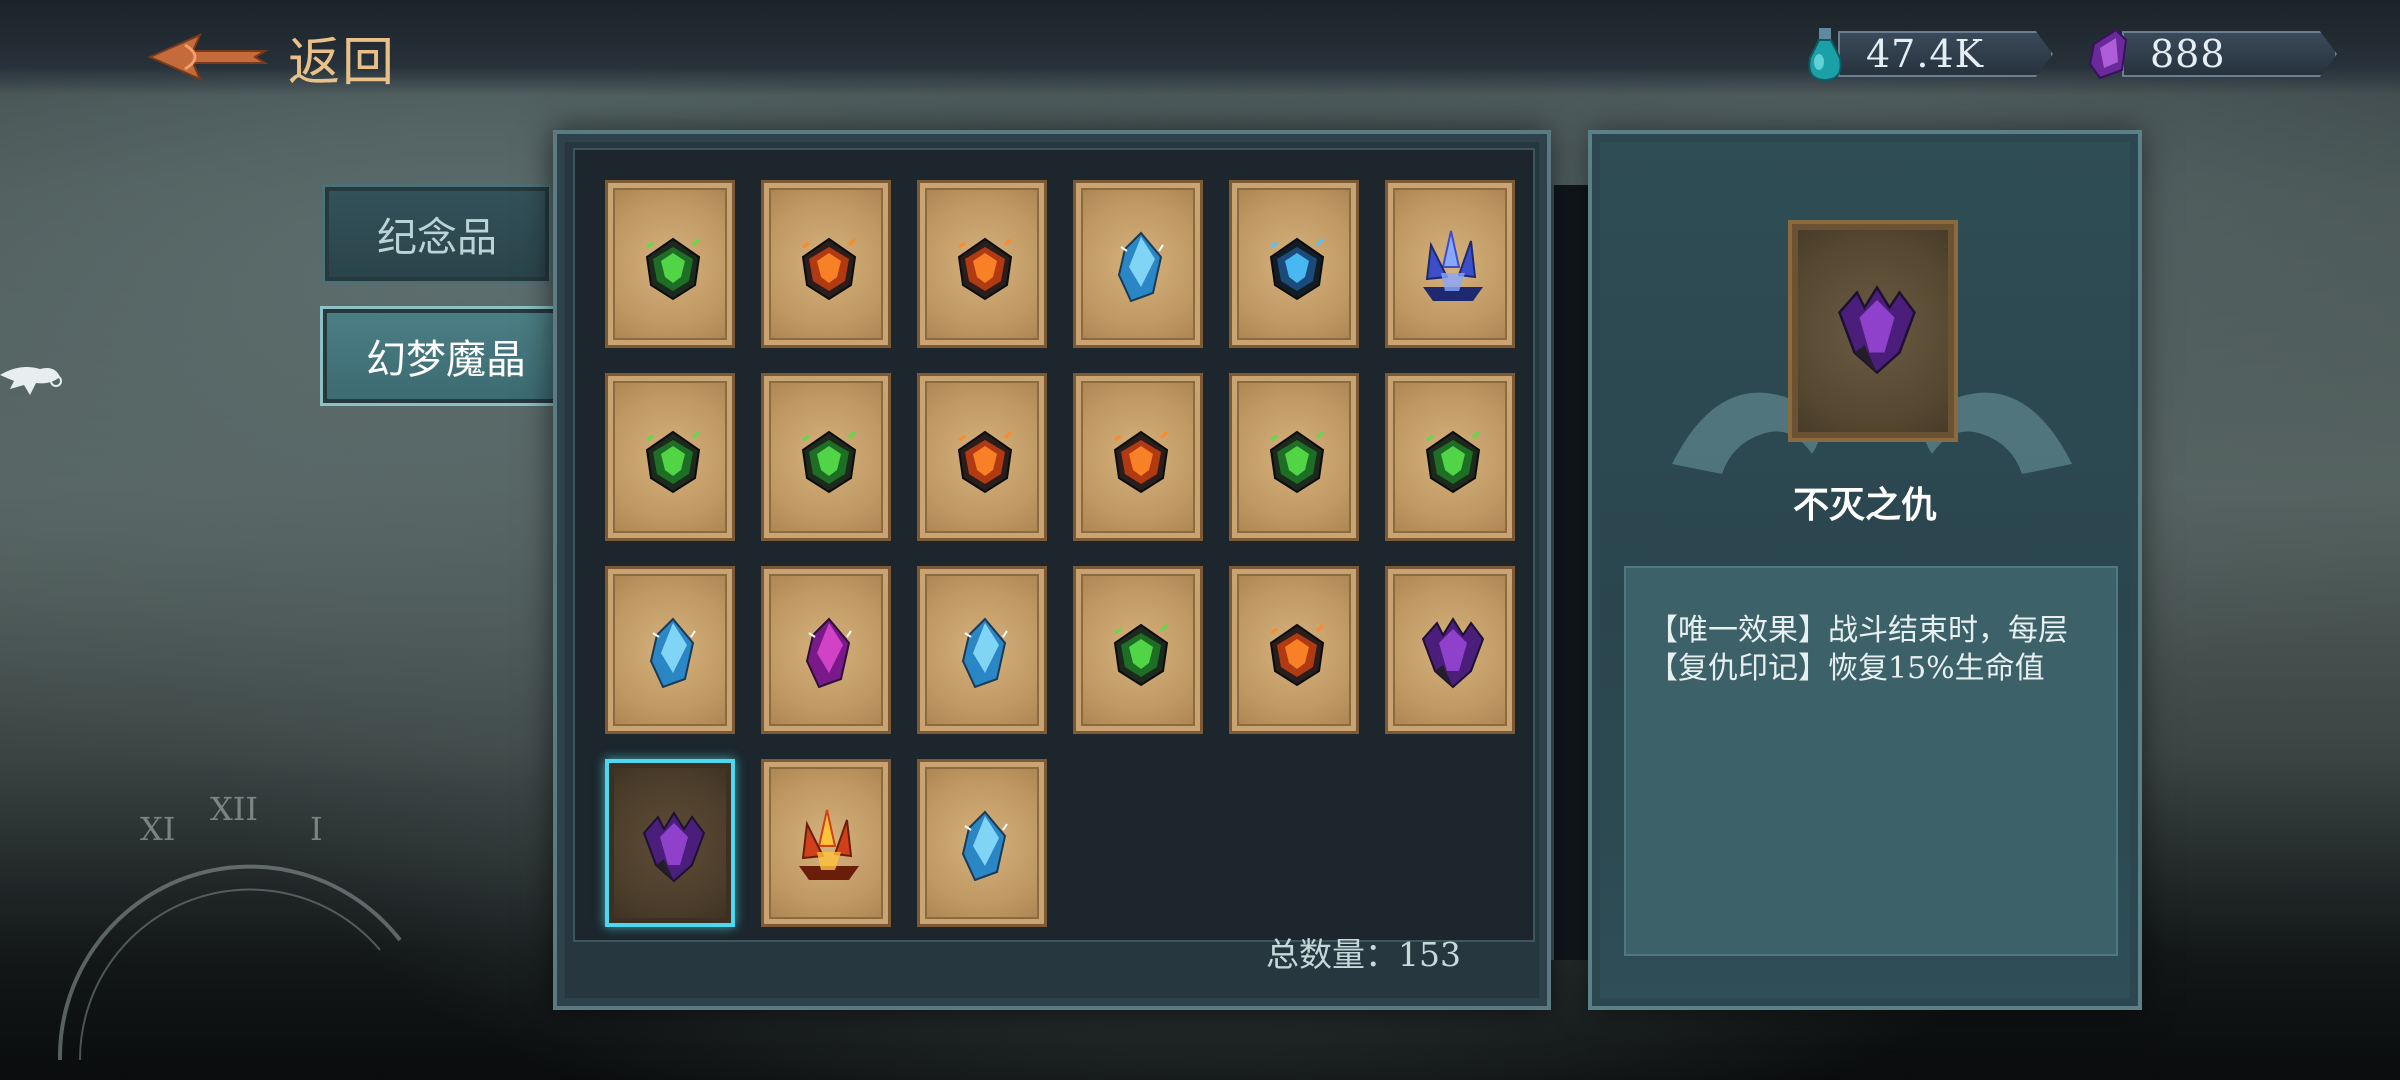 This screenshot has width=2400, height=1080. I want to click on back-label: 返回, so click(342, 62).